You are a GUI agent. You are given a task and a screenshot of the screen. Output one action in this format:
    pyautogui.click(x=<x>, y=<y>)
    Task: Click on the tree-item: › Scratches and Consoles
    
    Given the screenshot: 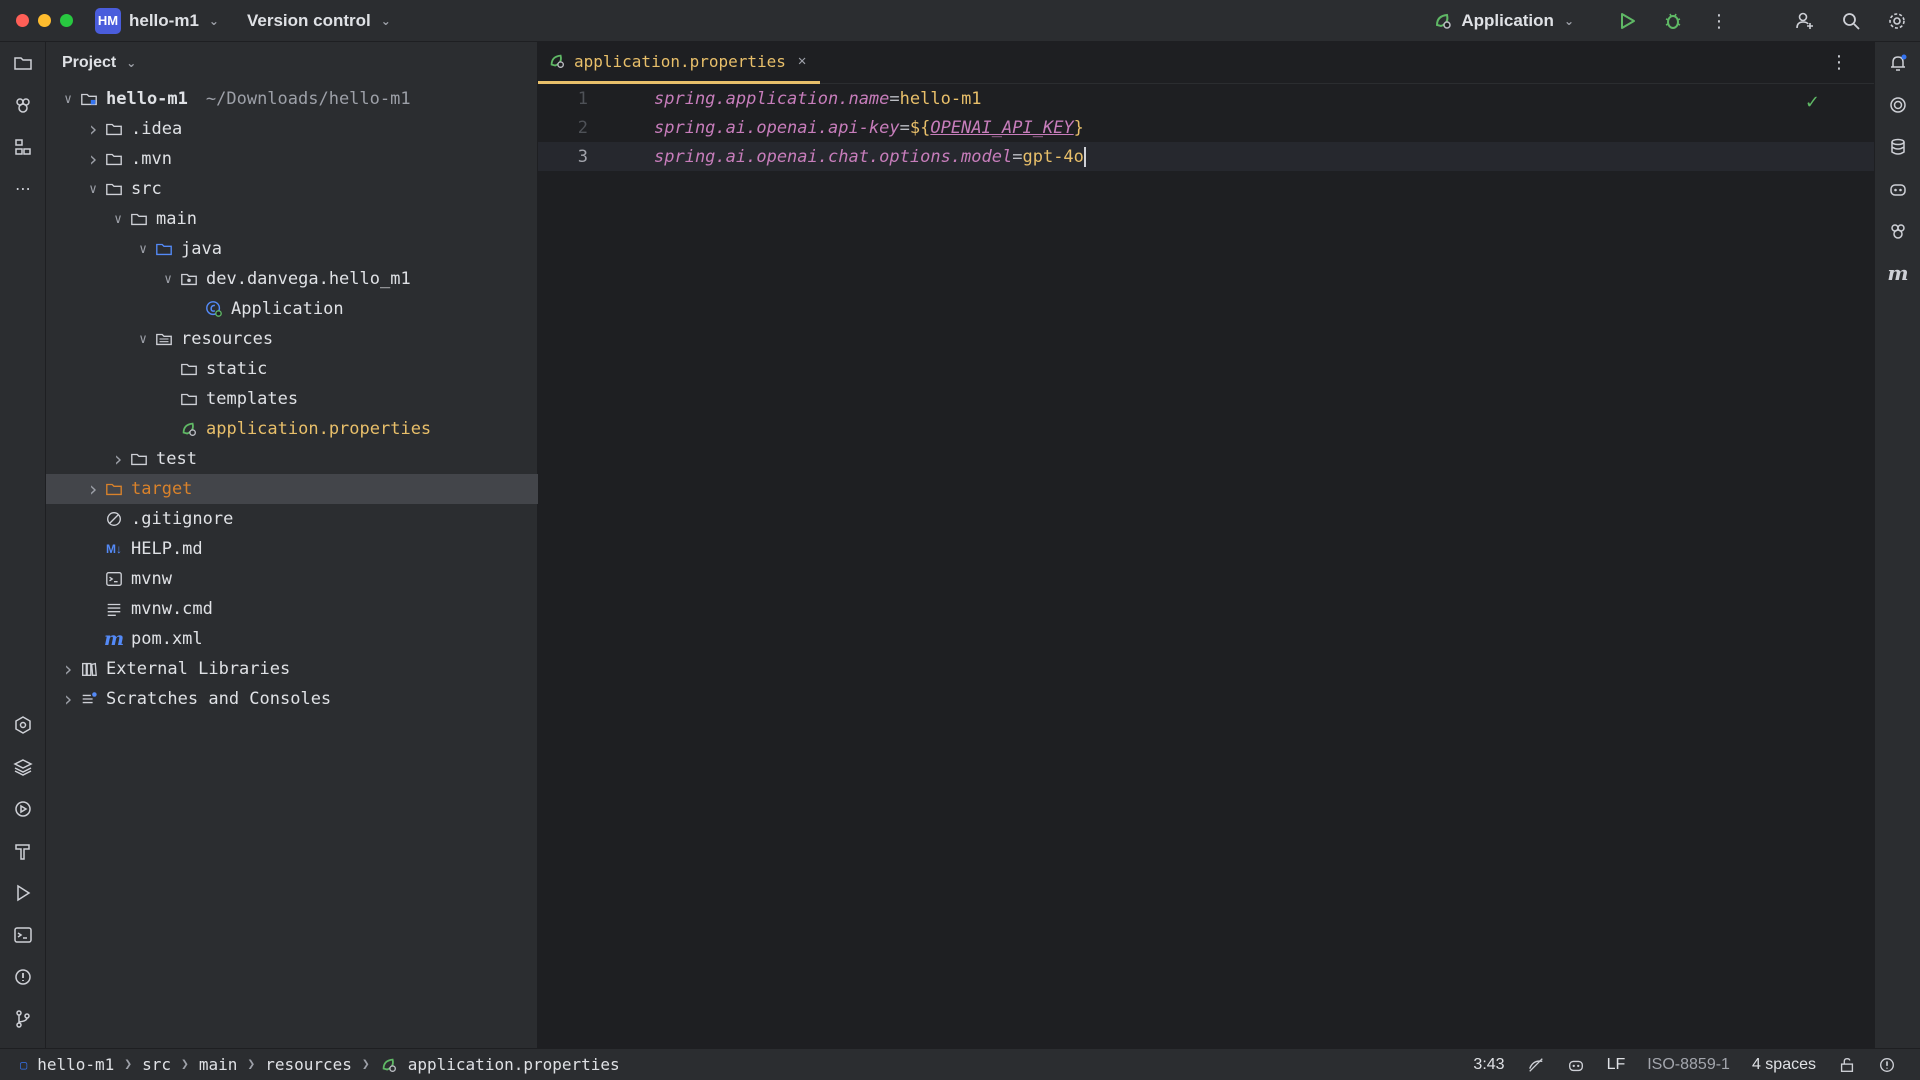 What is the action you would take?
    pyautogui.click(x=292, y=699)
    